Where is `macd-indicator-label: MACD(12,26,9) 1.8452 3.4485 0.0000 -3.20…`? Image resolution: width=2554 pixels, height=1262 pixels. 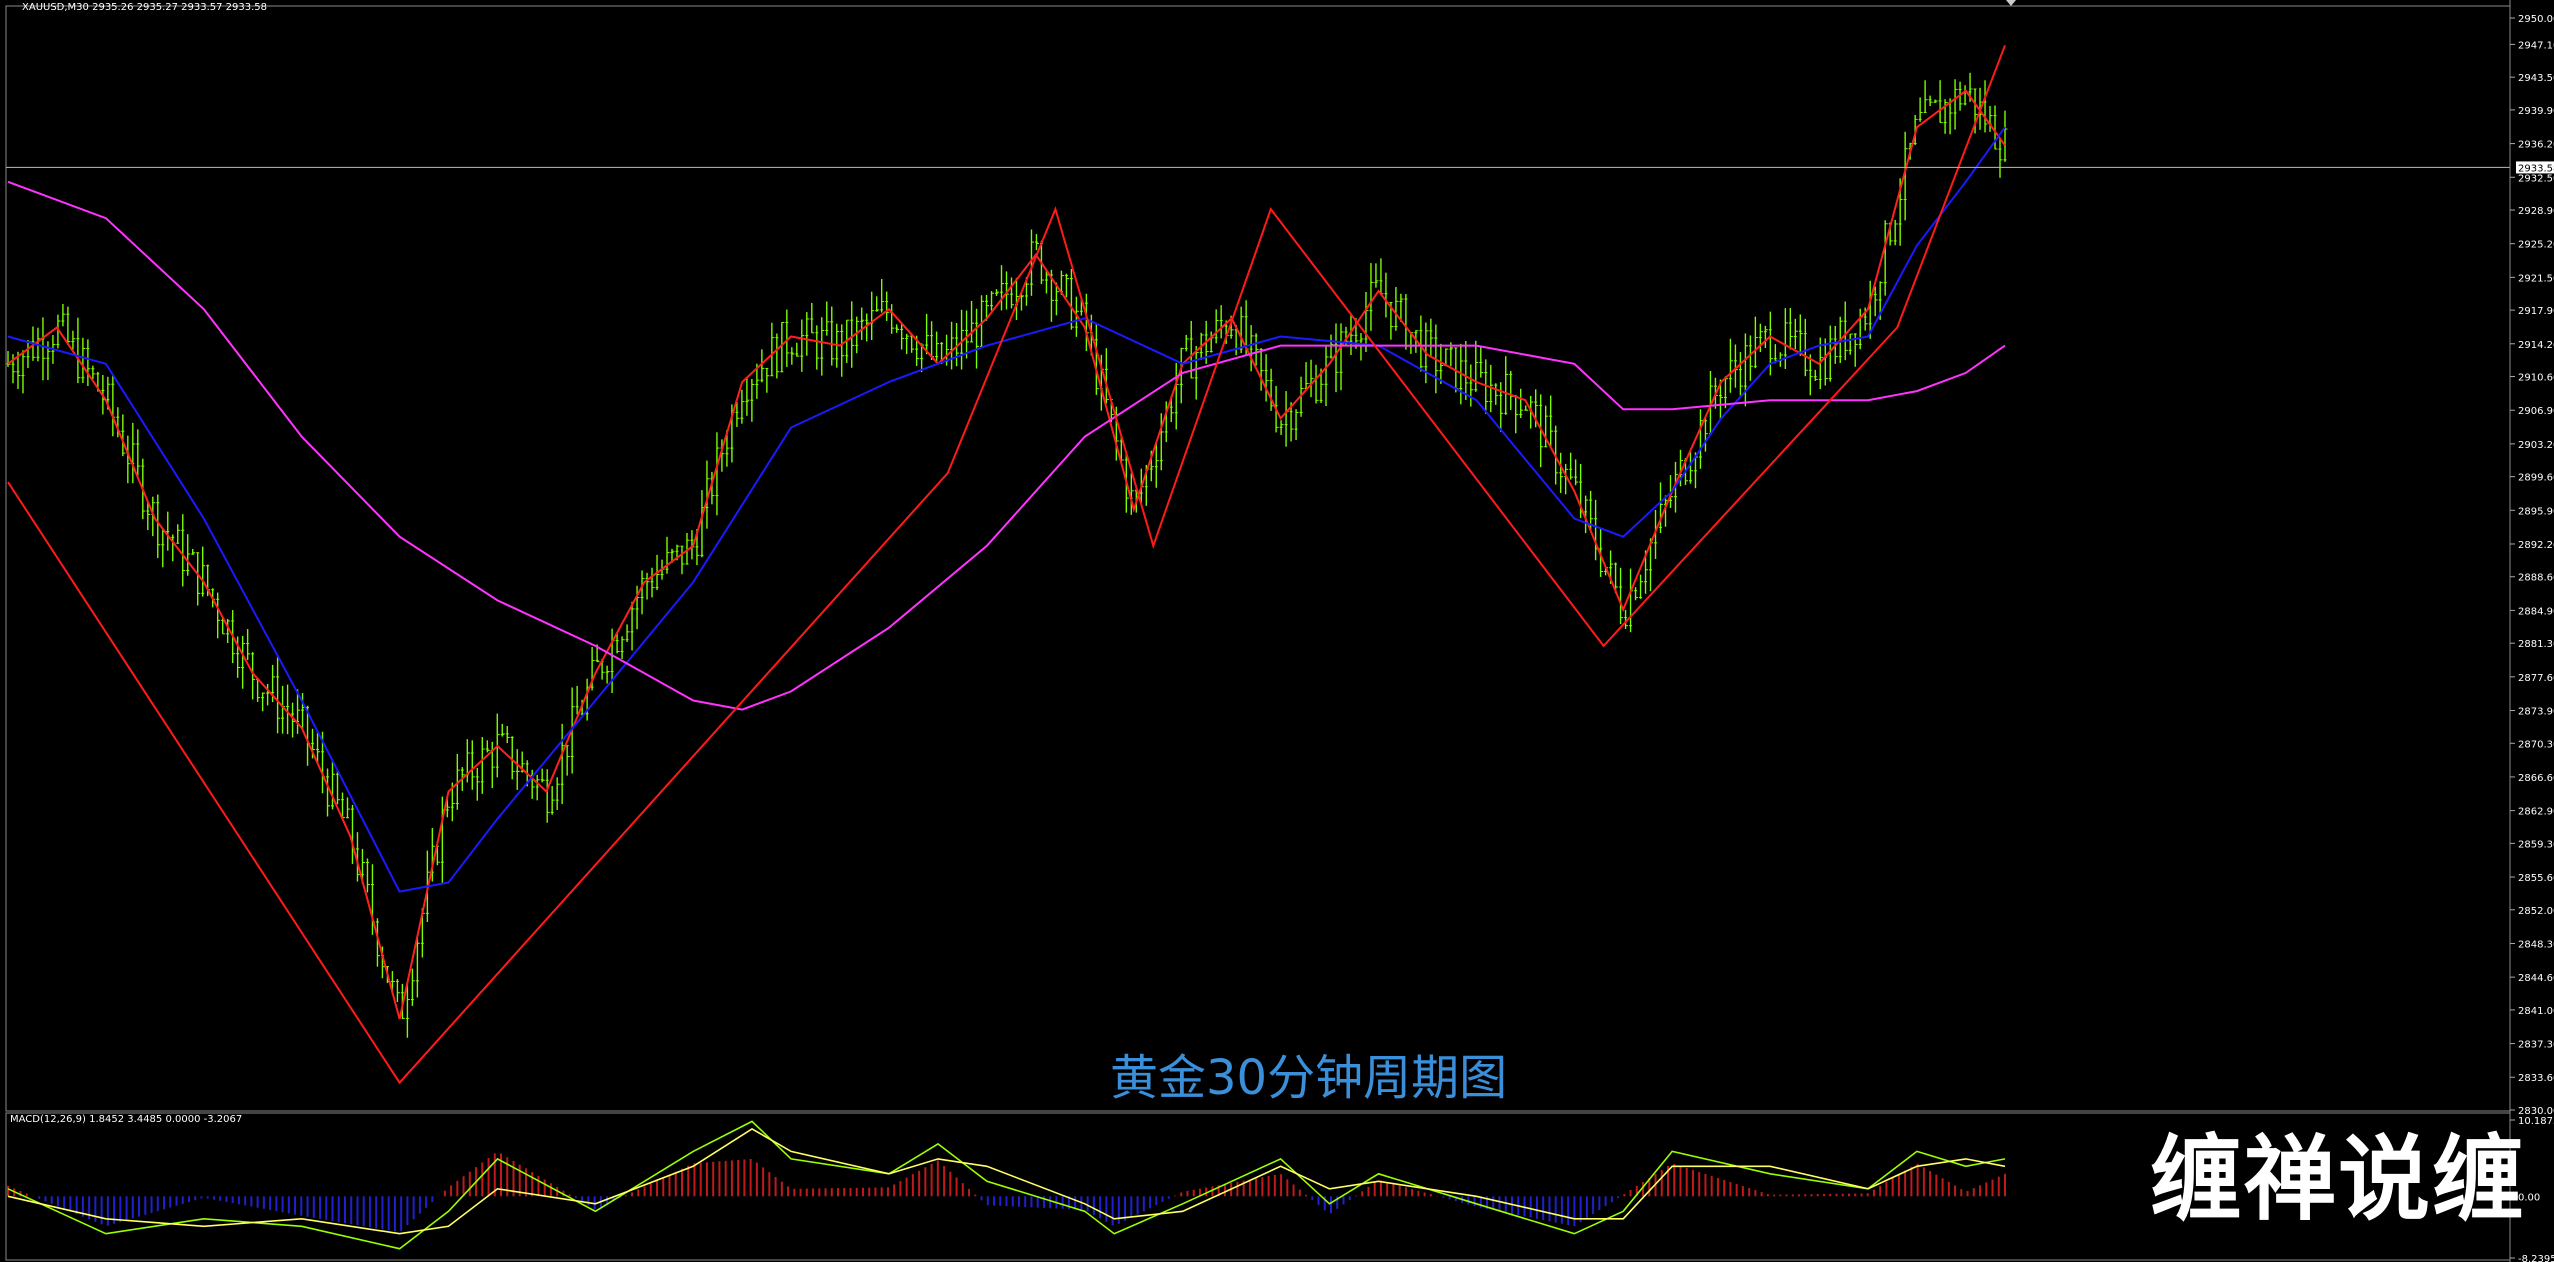
macd-indicator-label: MACD(12,26,9) 1.8452 3.4485 0.0000 -3.20… is located at coordinates (126, 1119).